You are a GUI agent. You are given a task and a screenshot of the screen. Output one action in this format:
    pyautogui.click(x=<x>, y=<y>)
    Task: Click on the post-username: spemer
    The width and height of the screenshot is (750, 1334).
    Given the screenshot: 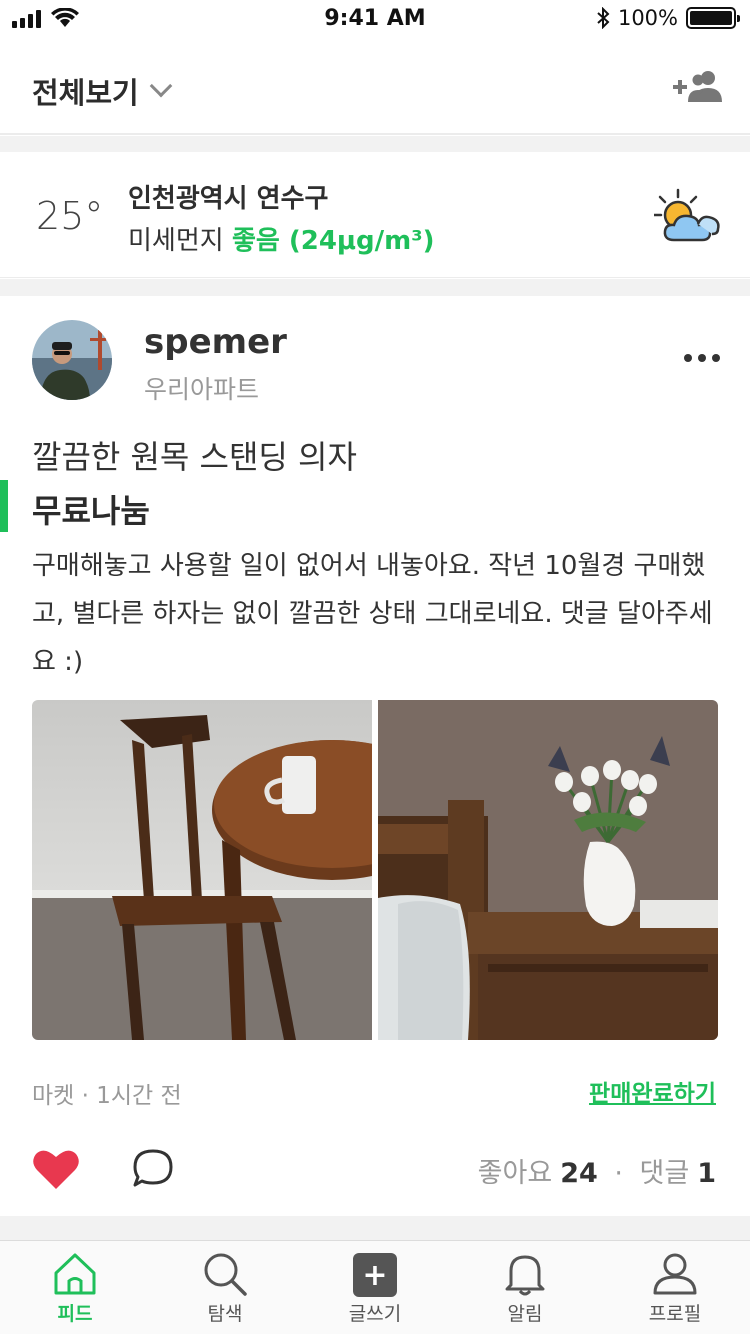 What is the action you would take?
    pyautogui.click(x=215, y=342)
    